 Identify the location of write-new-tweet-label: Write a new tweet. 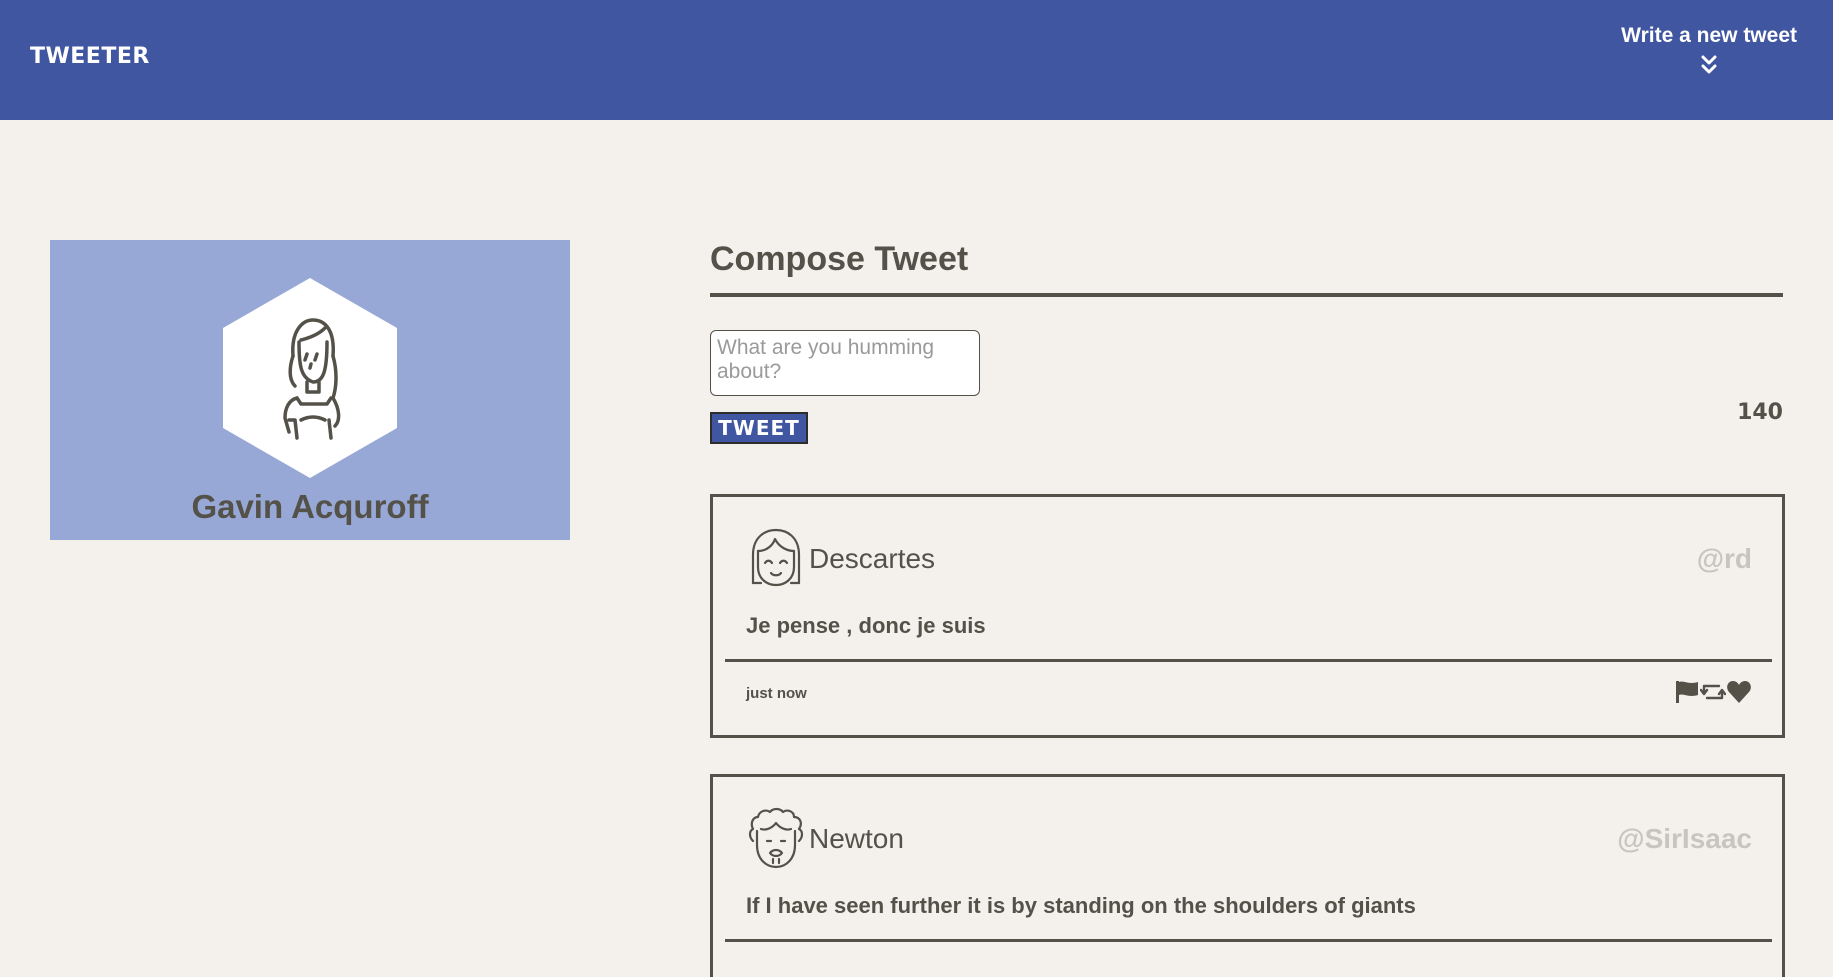
(1709, 36).